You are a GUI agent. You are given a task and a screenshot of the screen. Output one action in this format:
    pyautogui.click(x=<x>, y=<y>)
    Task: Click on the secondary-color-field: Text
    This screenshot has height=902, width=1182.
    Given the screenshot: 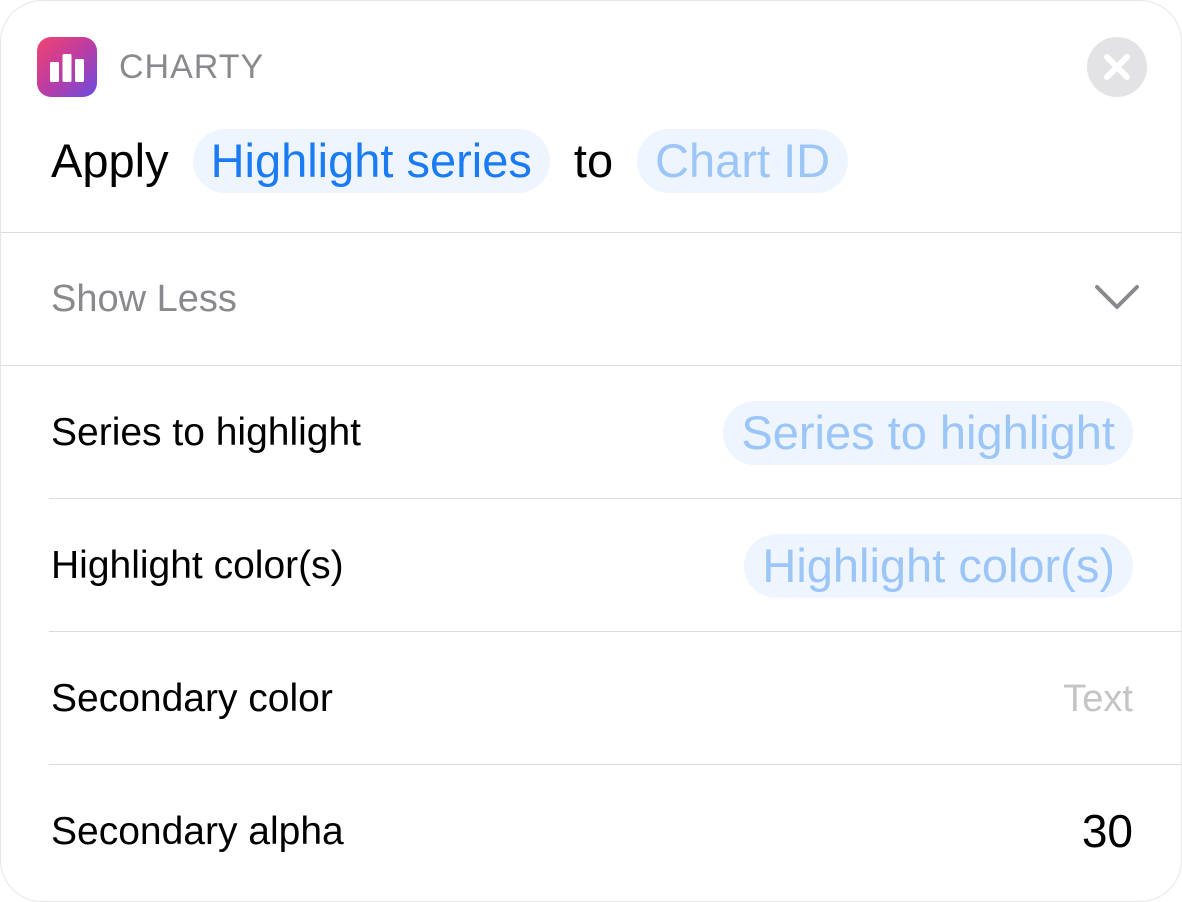 What is the action you would take?
    pyautogui.click(x=1098, y=699)
    